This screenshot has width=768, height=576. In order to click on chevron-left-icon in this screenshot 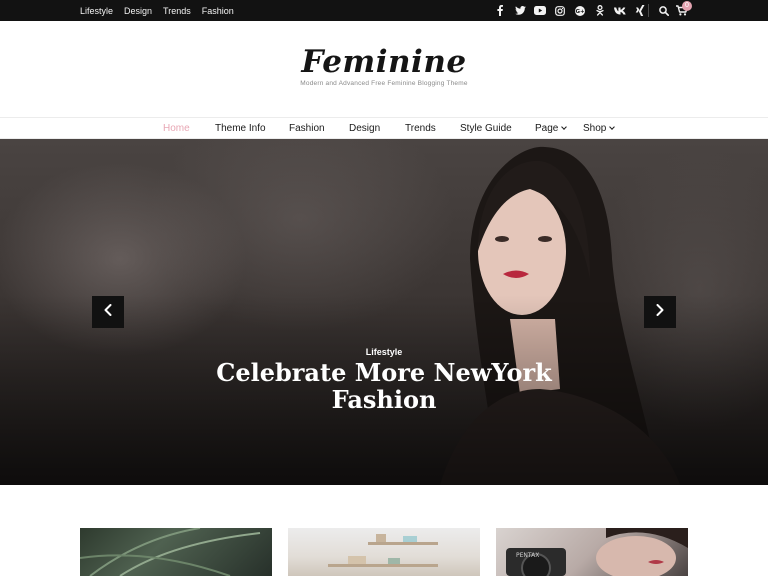, I will do `click(108, 312)`.